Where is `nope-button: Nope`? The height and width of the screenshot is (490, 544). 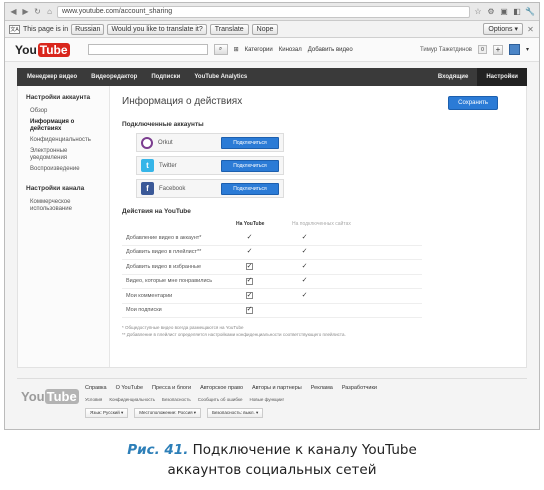 nope-button: Nope is located at coordinates (265, 29).